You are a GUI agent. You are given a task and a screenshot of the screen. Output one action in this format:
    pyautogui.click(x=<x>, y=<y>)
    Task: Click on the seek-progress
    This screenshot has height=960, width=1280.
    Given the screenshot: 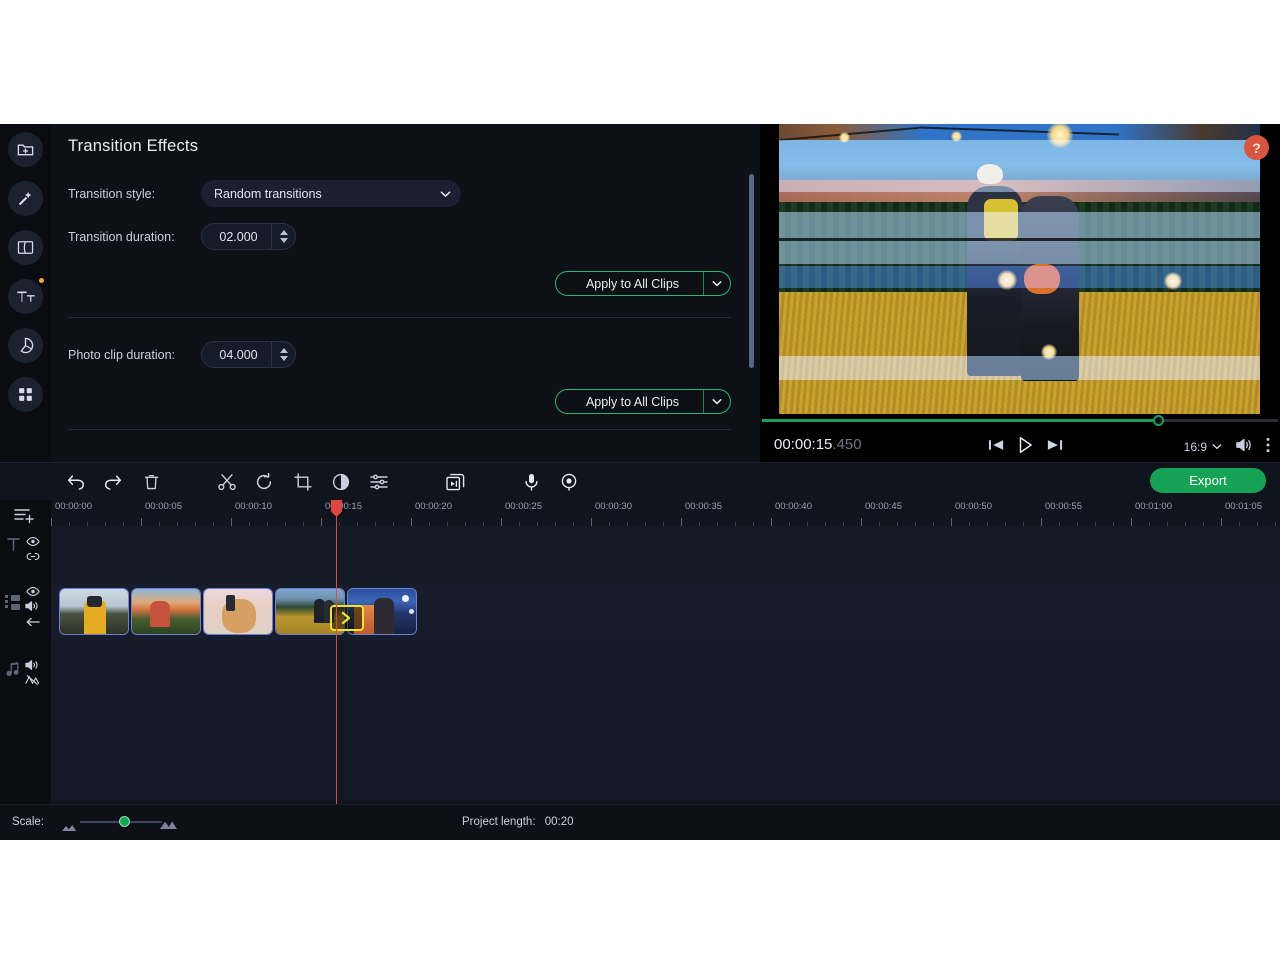 What is the action you would take?
    pyautogui.click(x=960, y=420)
    